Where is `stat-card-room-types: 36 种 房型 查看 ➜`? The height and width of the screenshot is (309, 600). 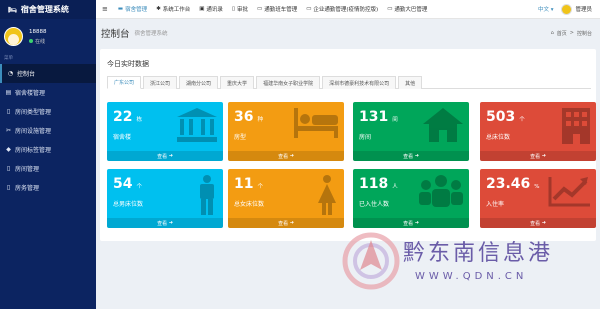 stat-card-room-types: 36 种 房型 查看 ➜ is located at coordinates (286, 131).